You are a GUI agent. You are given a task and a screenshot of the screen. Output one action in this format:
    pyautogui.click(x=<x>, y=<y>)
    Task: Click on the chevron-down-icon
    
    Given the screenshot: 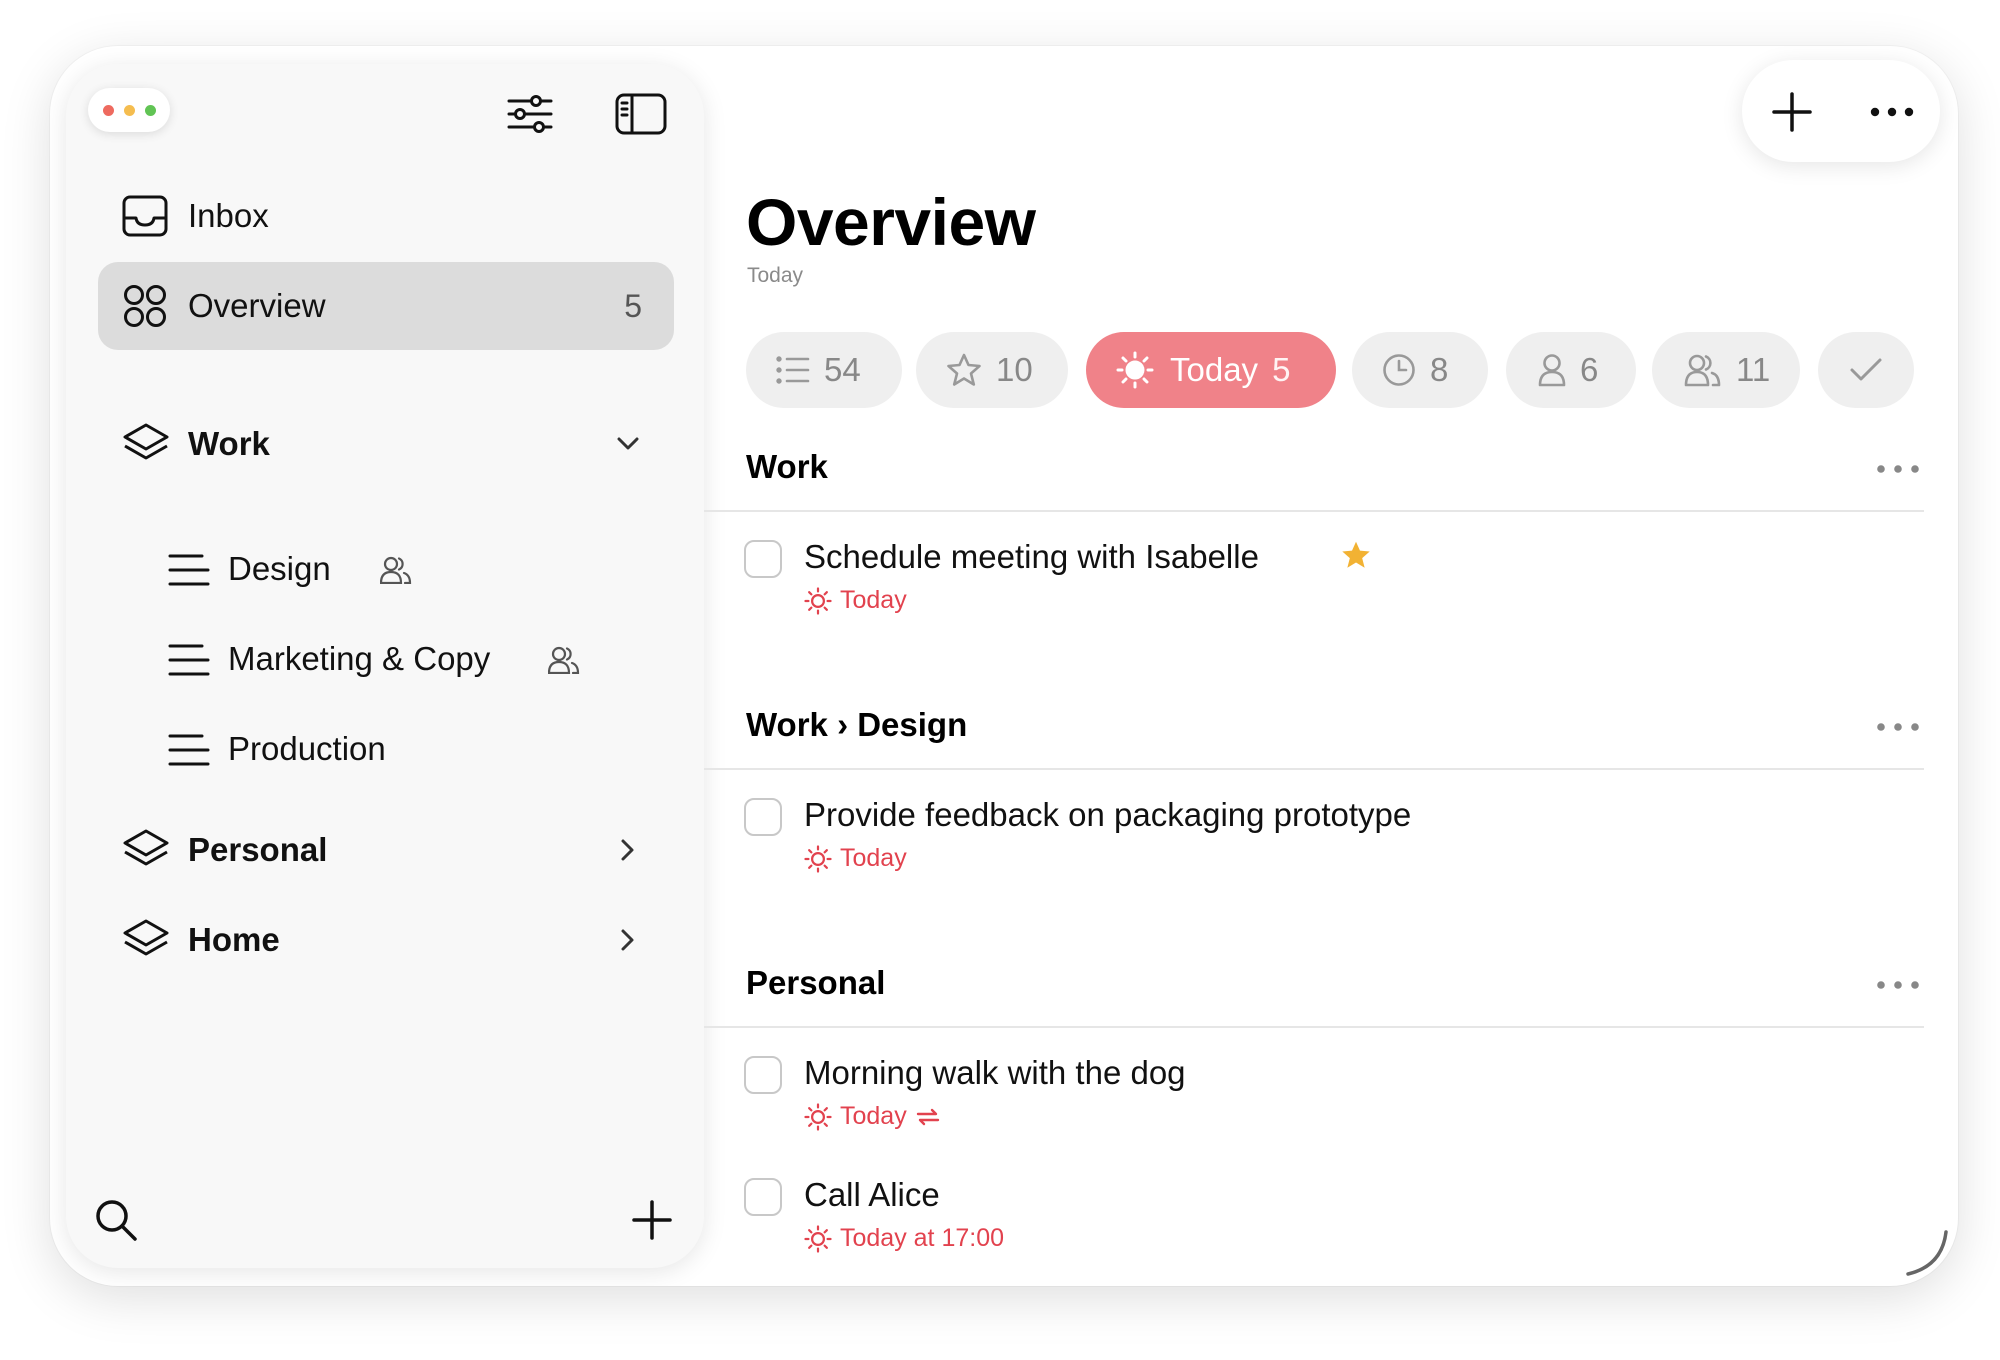 What is the action you would take?
    pyautogui.click(x=628, y=444)
    